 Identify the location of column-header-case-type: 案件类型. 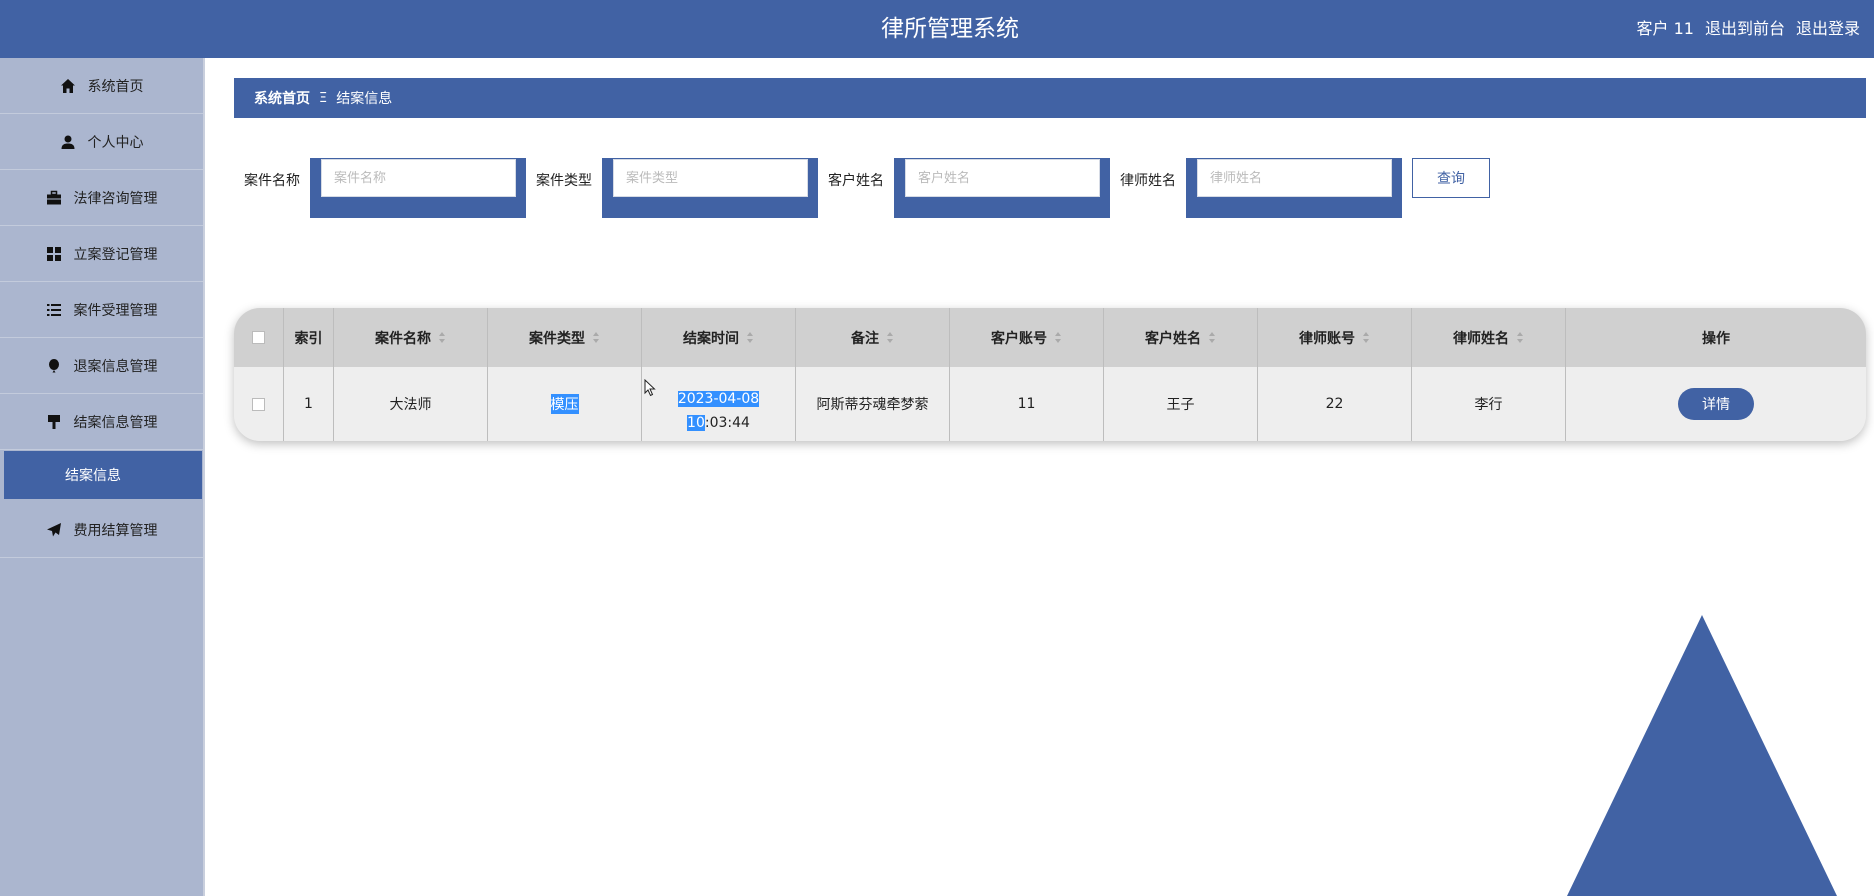
(565, 337).